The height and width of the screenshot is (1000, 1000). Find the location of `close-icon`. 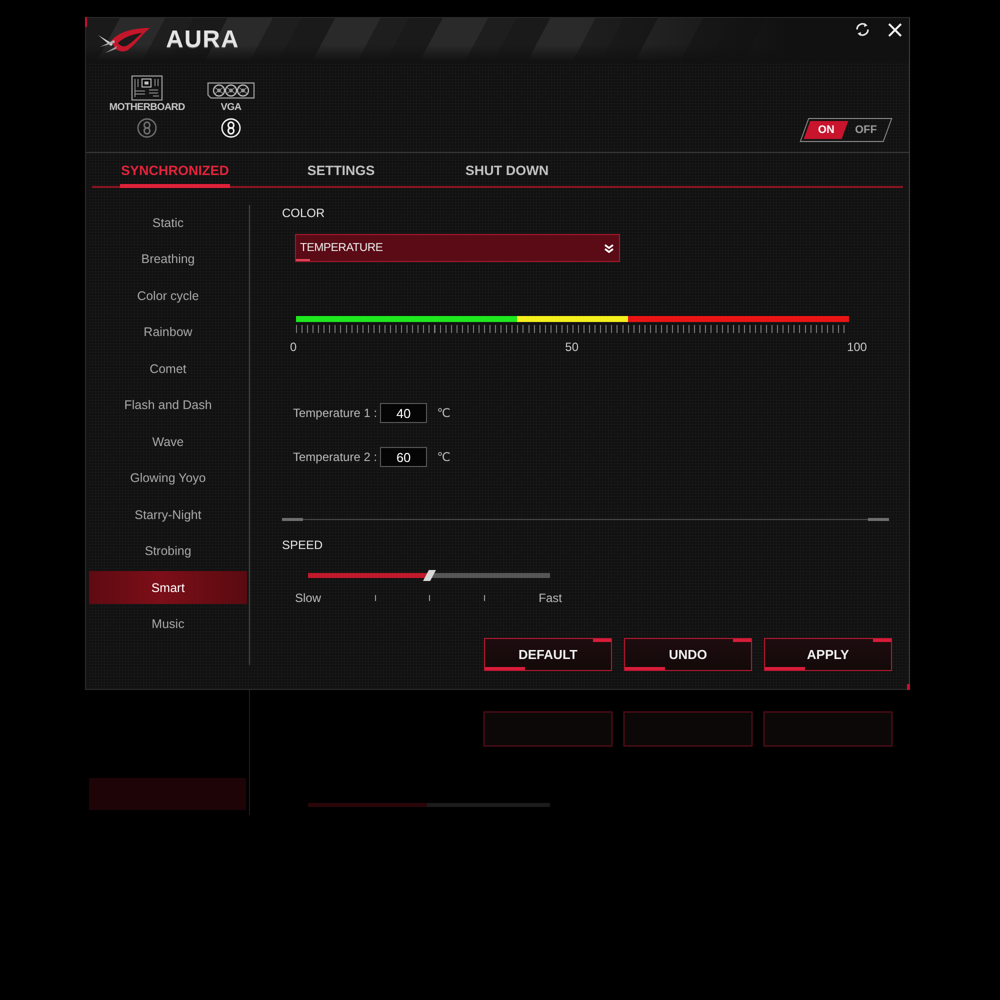

close-icon is located at coordinates (895, 29).